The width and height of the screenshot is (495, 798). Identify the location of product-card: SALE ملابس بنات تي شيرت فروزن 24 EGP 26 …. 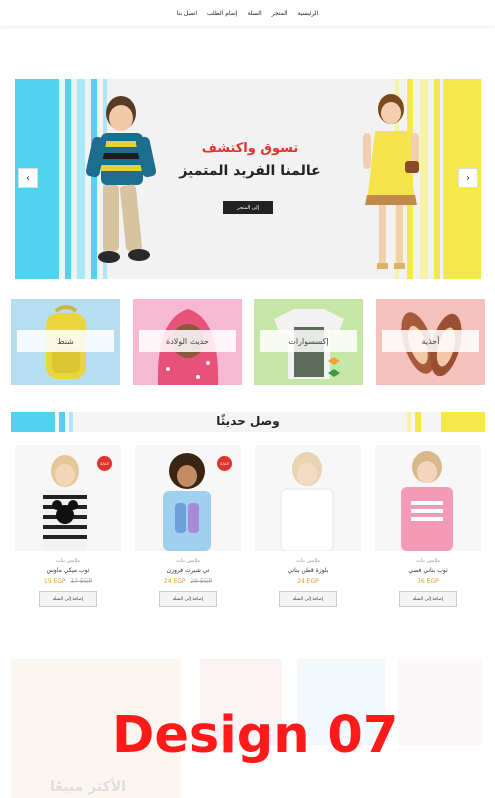
(188, 526).